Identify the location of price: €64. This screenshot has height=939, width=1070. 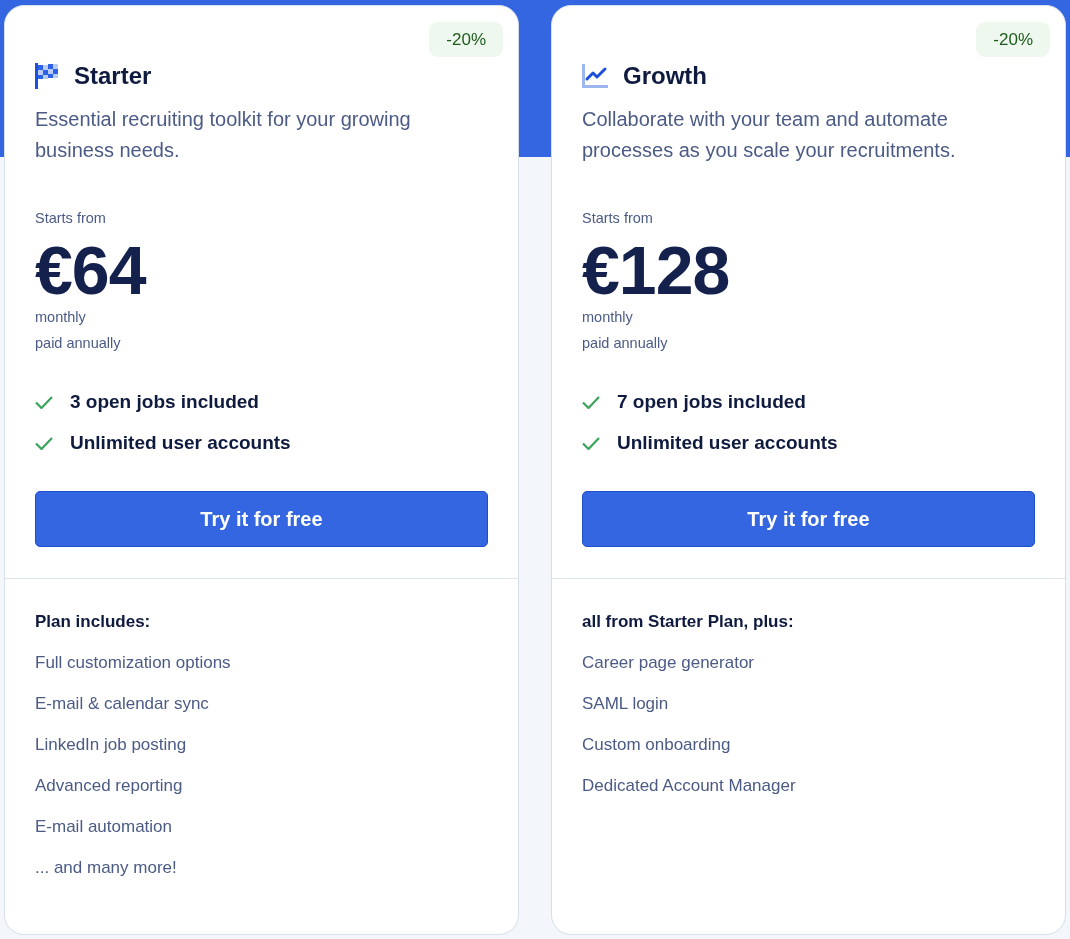
(90, 270).